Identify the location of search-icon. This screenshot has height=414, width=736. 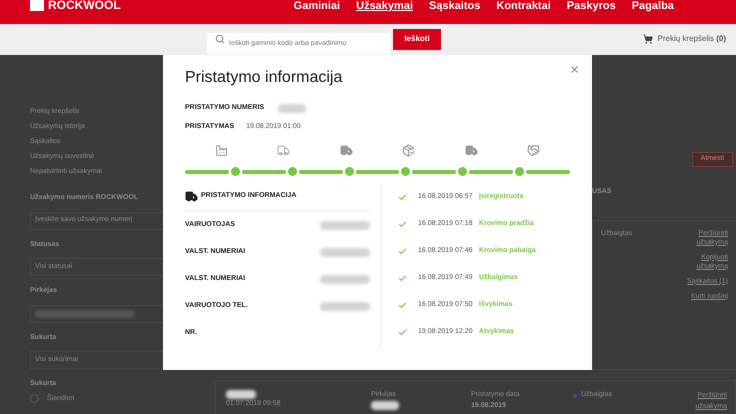
(220, 39).